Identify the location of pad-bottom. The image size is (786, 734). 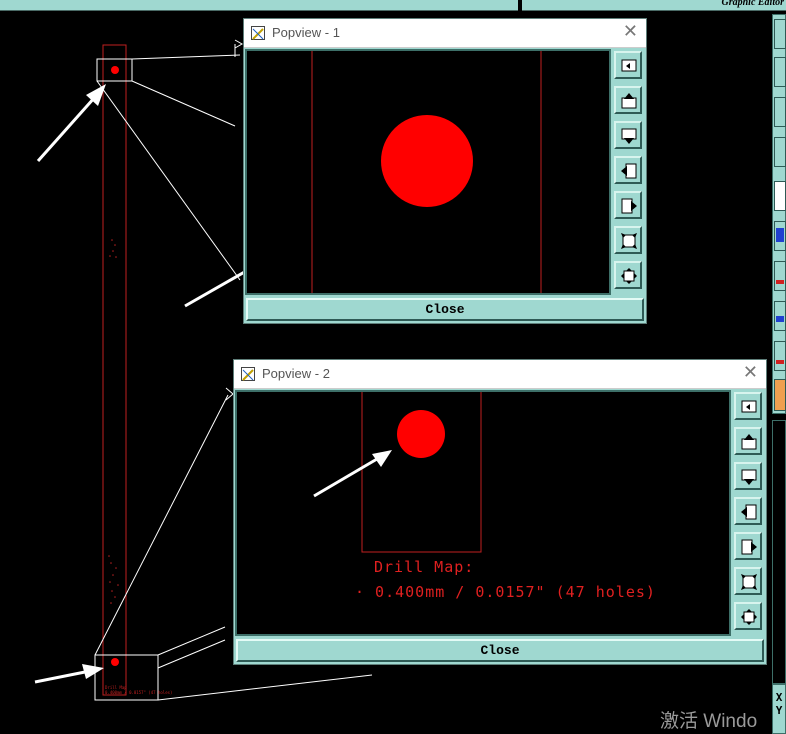
(115, 662).